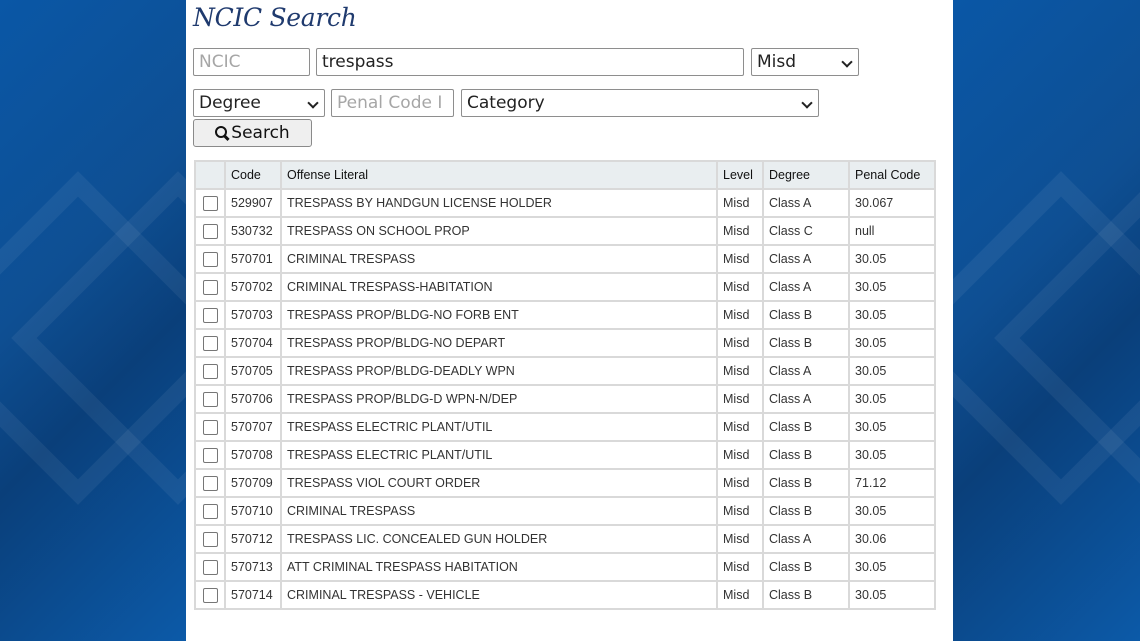  What do you see at coordinates (499, 539) in the screenshot?
I see `cell-offense-literal: TRESPASS LIC. CONCEALED GUN HOLDER` at bounding box center [499, 539].